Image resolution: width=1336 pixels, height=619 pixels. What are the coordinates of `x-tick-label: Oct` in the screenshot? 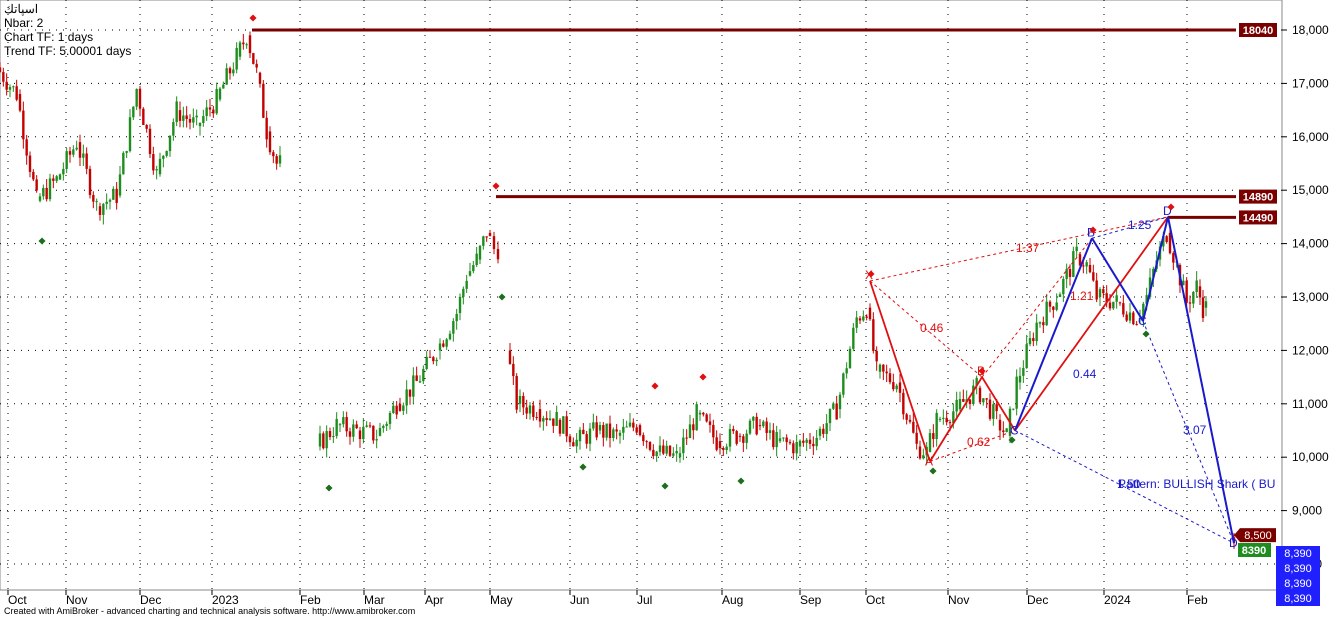 It's located at (17, 600).